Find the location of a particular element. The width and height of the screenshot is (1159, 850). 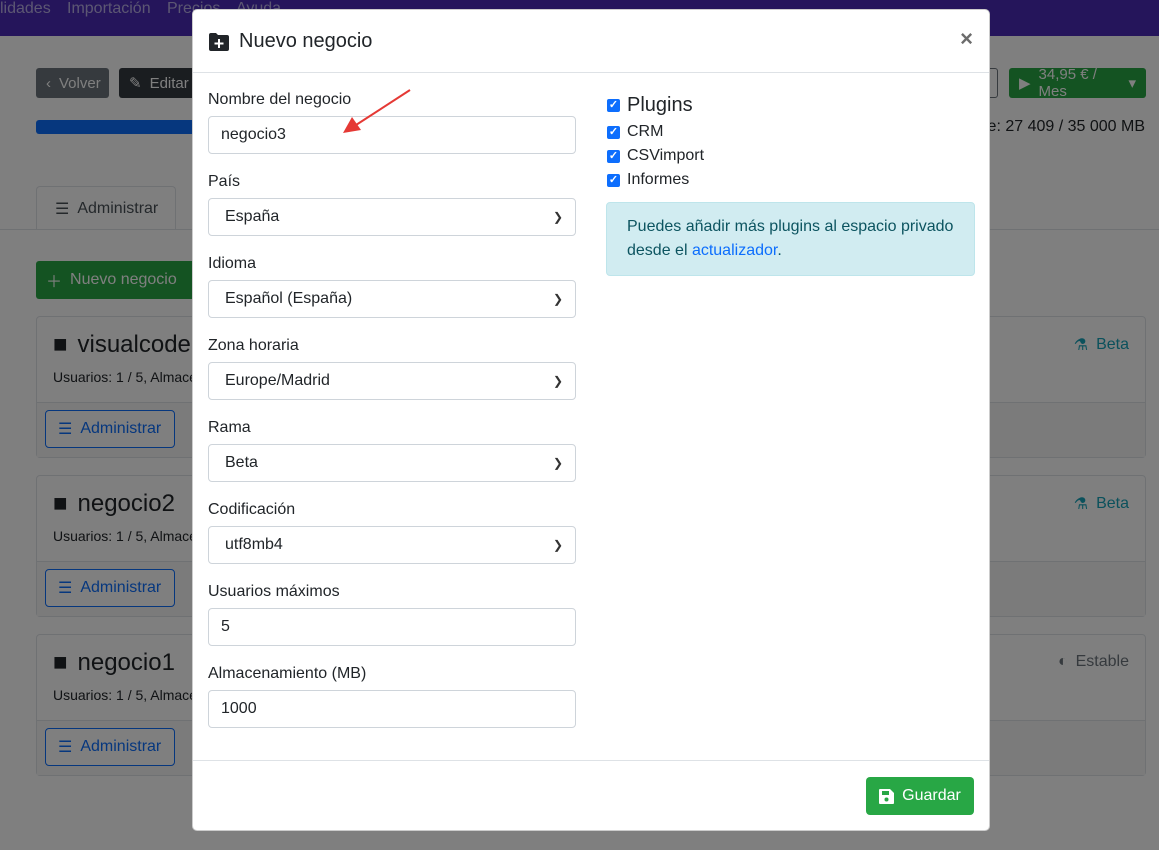

business-name-input: negocio3 is located at coordinates (392, 135).